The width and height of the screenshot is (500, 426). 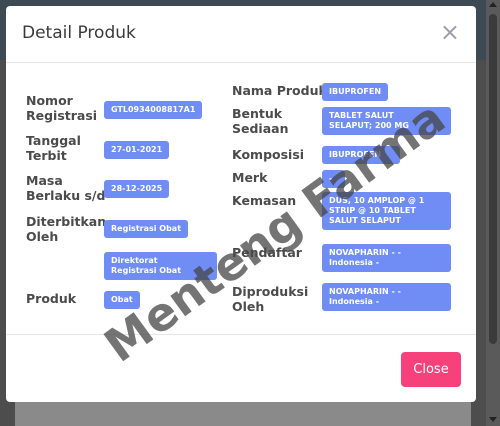 I want to click on value-diproduksi-oleh: NOVAPHARIN - - Indonesia -, so click(x=386, y=297).